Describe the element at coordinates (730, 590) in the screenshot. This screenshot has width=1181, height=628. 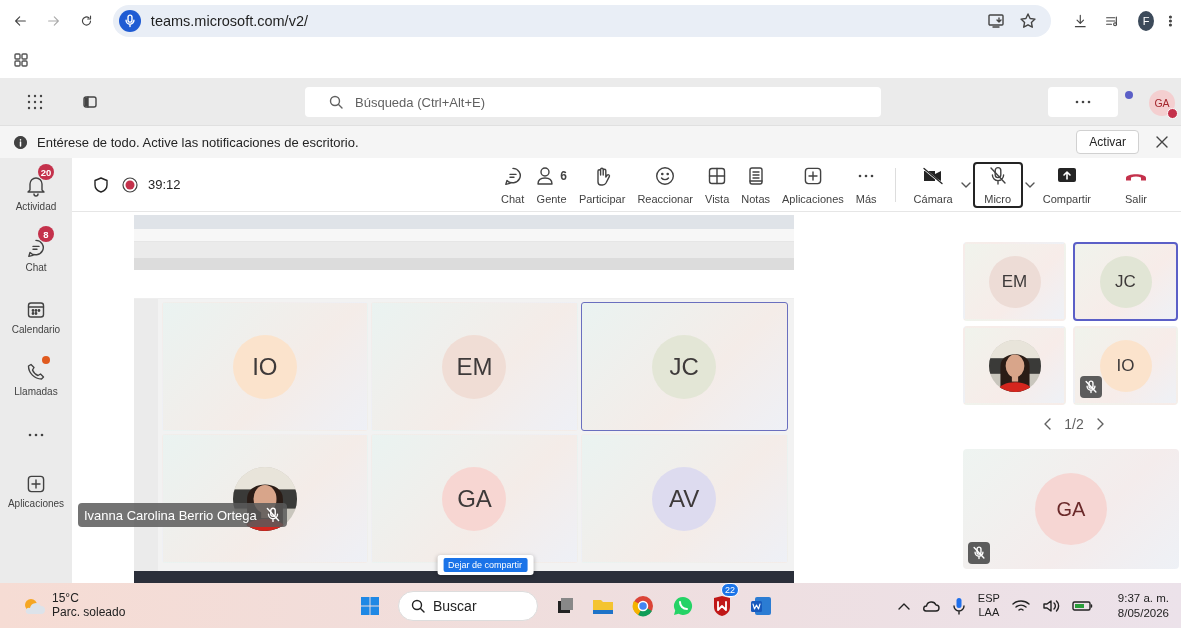
I see `notification-badge: 22` at that location.